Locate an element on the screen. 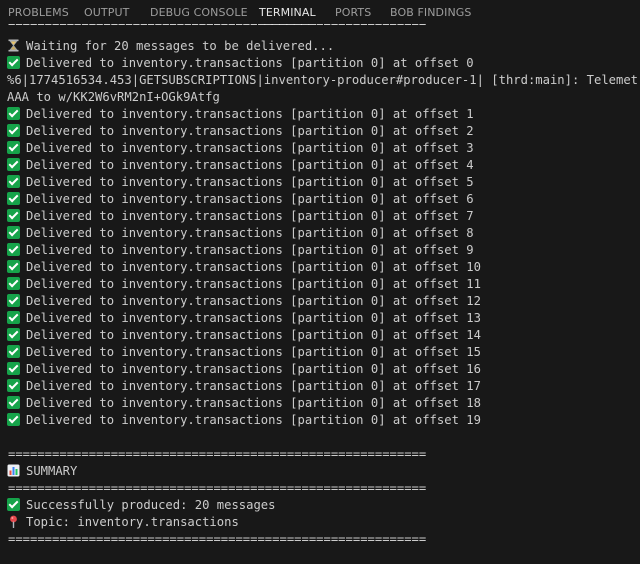  log-line-continuation: AAA to w/KK2W6vRM2nI+OGk9Atfg is located at coordinates (113, 97).